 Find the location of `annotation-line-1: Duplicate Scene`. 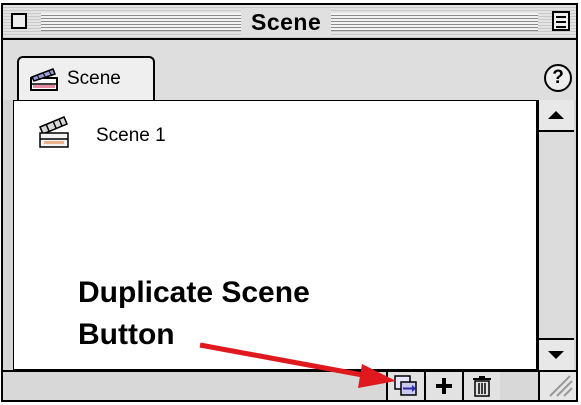

annotation-line-1: Duplicate Scene is located at coordinates (194, 292).